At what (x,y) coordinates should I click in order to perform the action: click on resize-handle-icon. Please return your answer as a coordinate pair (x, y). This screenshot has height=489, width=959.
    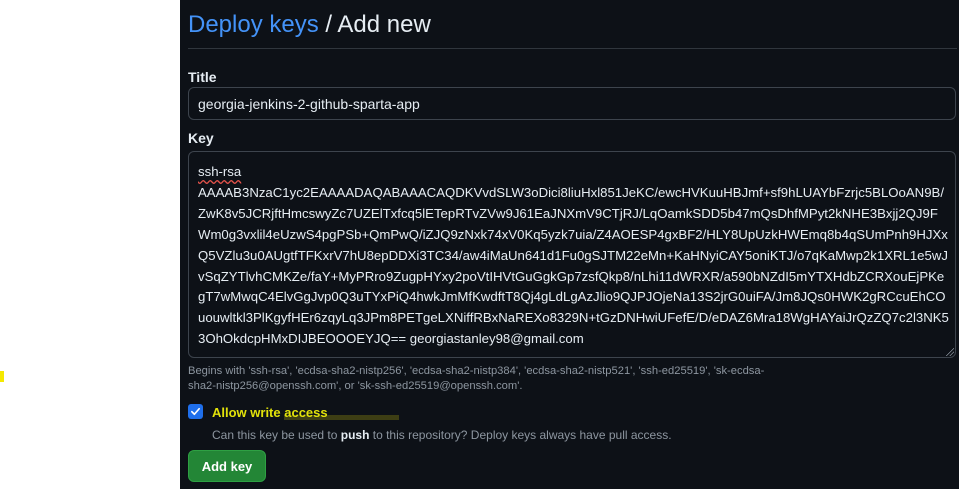
    Looking at the image, I should click on (950, 352).